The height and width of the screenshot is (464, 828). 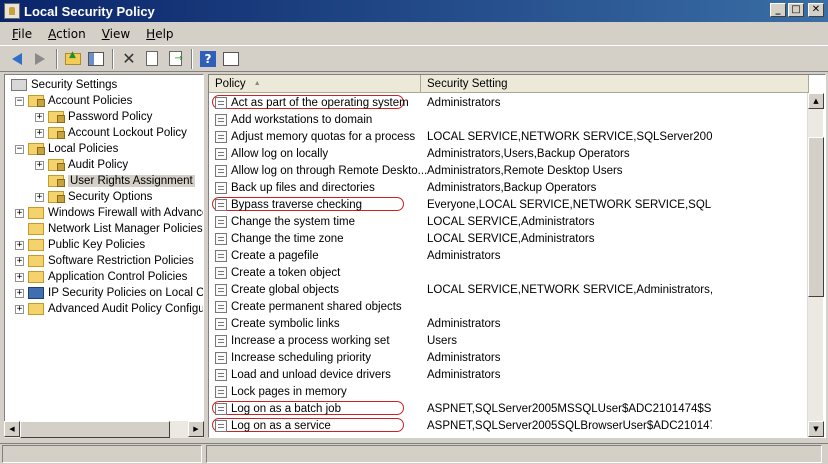 What do you see at coordinates (288, 204) in the screenshot?
I see `policy-cell: Bypass traverse checking` at bounding box center [288, 204].